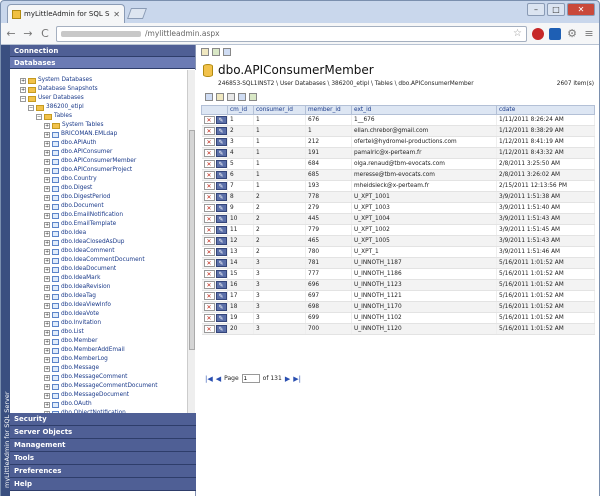 The image size is (600, 496). I want to click on filter-icon, so click(242, 97).